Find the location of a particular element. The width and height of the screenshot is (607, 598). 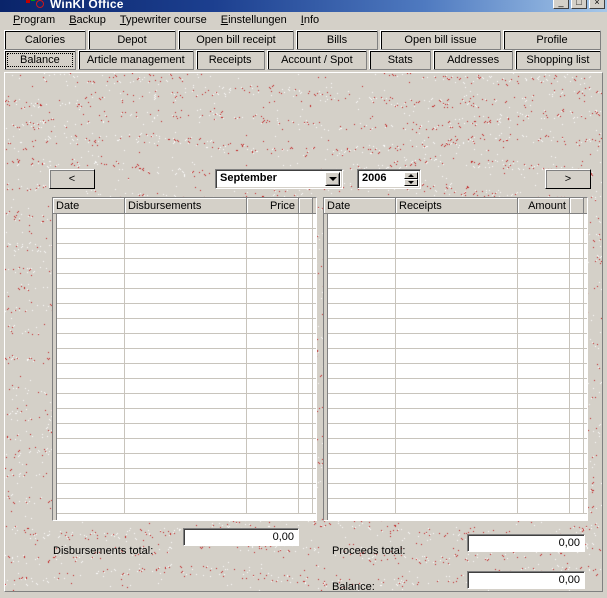

tab-profile: Profile is located at coordinates (552, 40).